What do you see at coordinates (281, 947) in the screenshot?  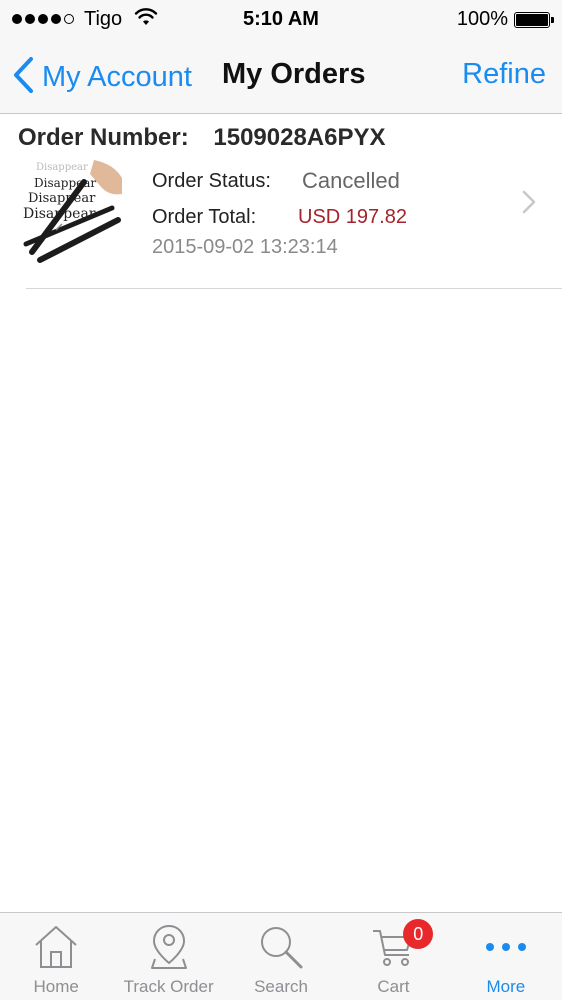 I see `search-icon` at bounding box center [281, 947].